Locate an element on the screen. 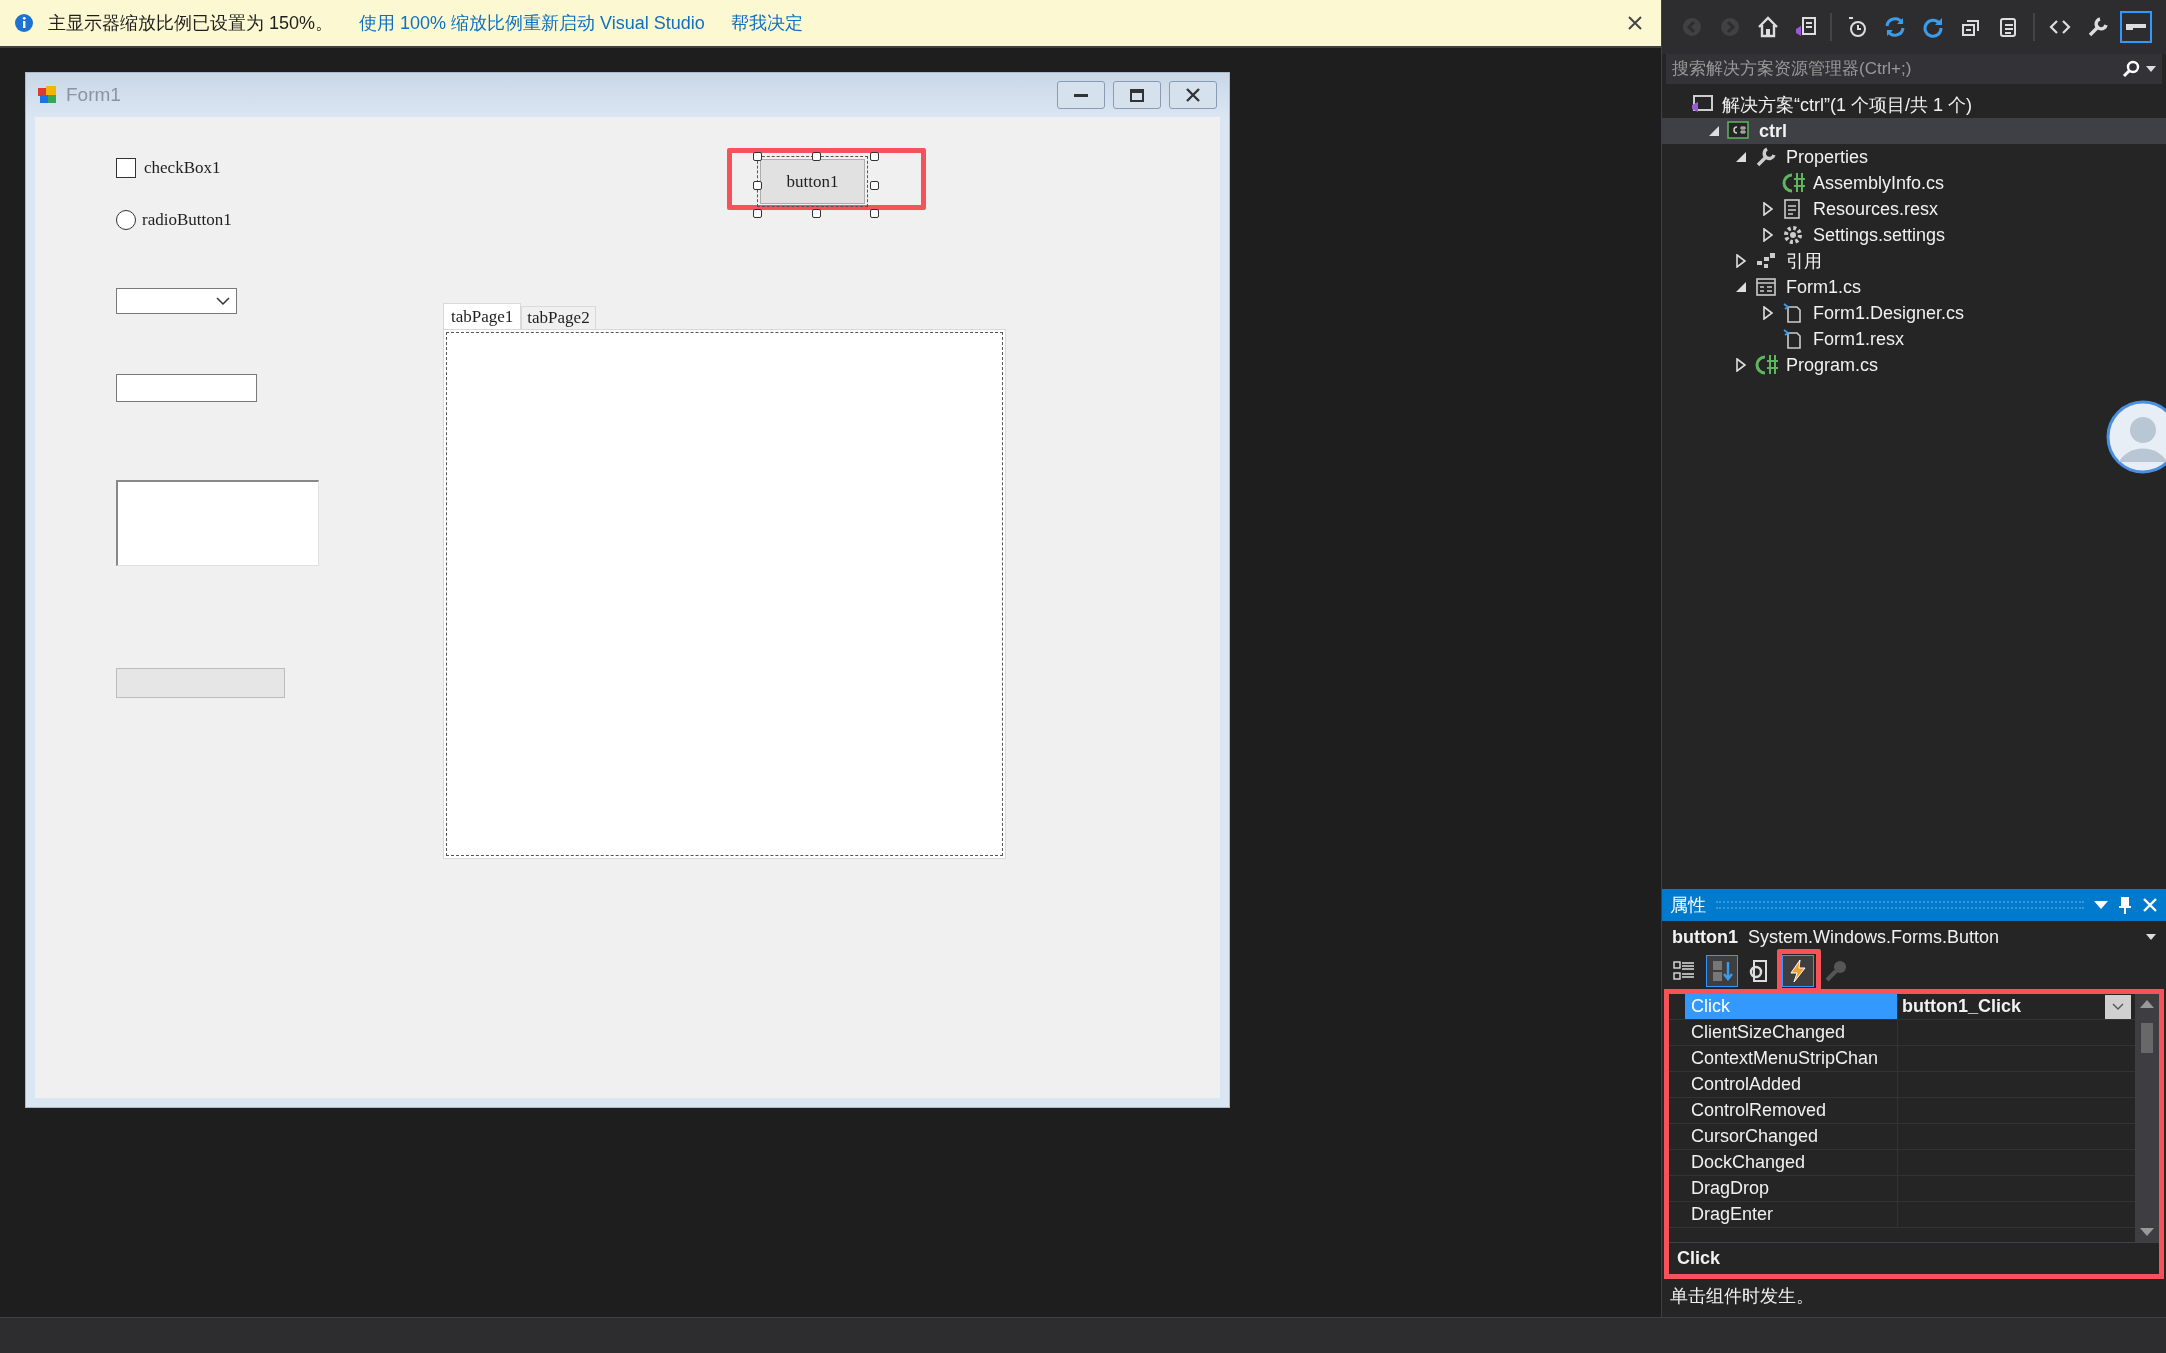  object-selector: button1 System.Windows.Forms.Button is located at coordinates (1914, 937).